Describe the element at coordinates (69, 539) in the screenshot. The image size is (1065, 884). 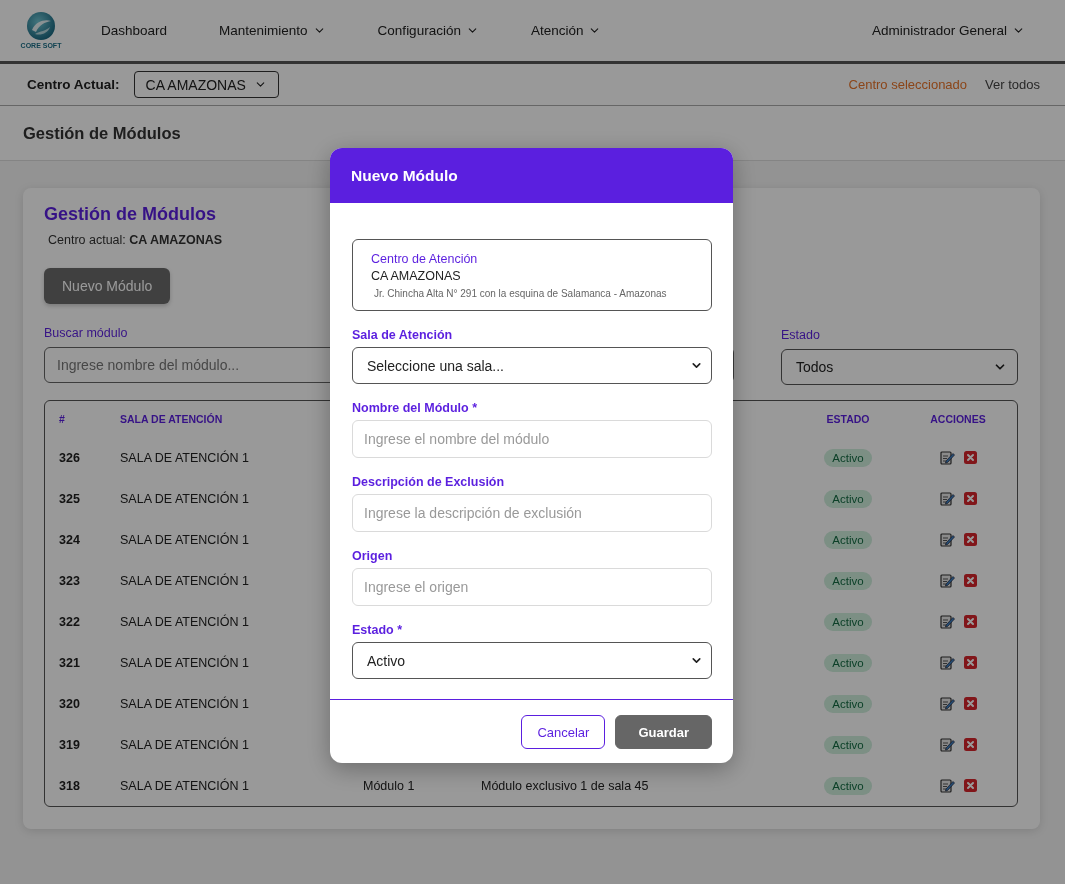
I see `table-cell: 324` at that location.